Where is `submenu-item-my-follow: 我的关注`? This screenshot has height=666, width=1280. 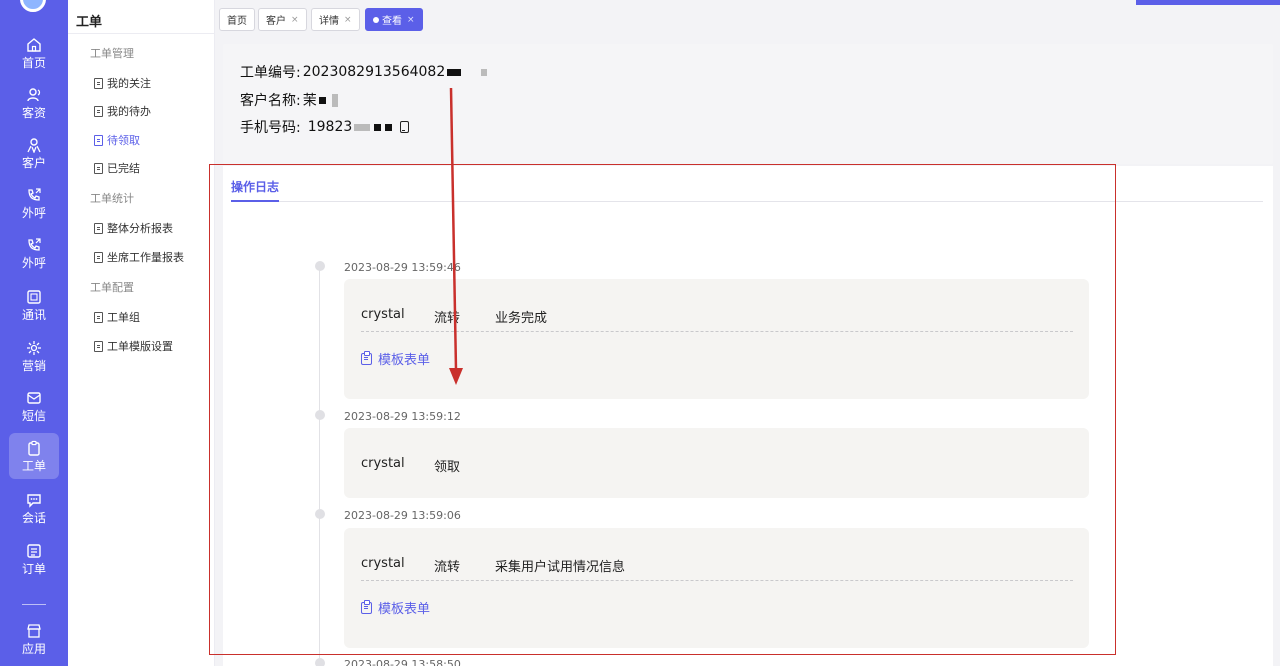
submenu-item-my-follow: 我的关注 is located at coordinates (122, 83).